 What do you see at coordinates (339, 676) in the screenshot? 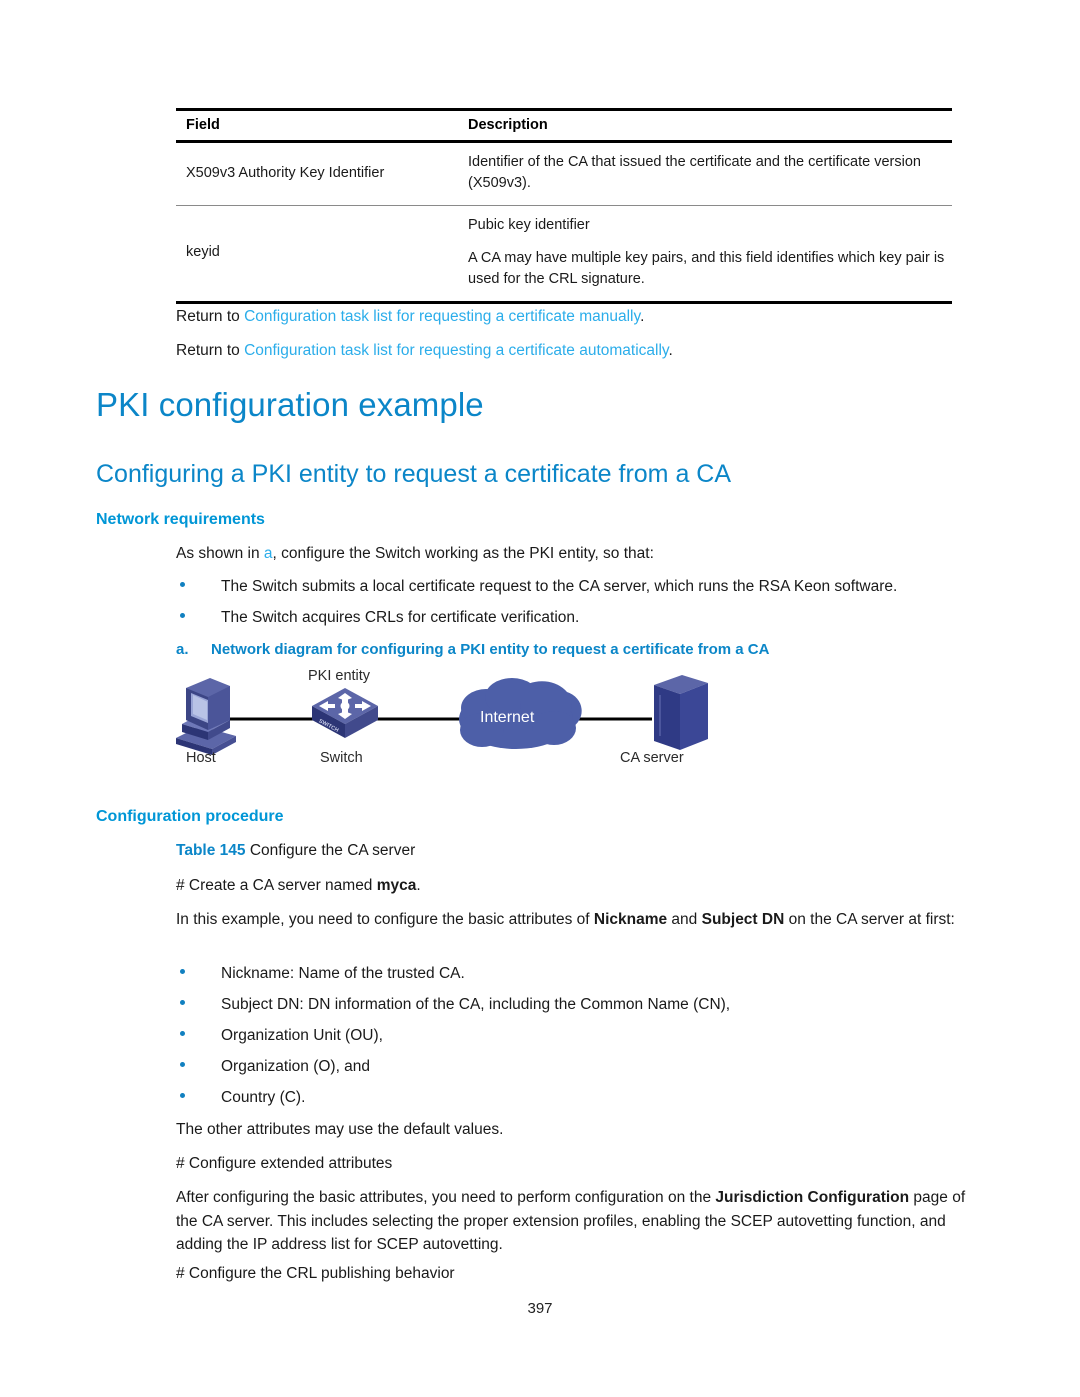
I see `switch-label-pki-entity: PKI entity` at bounding box center [339, 676].